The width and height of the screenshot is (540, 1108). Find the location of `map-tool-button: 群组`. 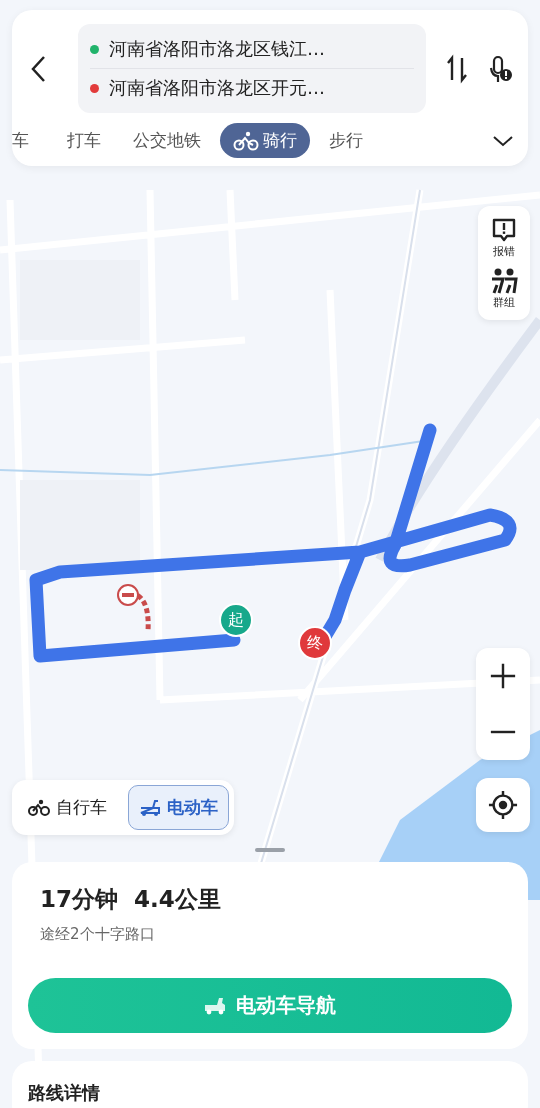

map-tool-button: 群组 is located at coordinates (504, 288).